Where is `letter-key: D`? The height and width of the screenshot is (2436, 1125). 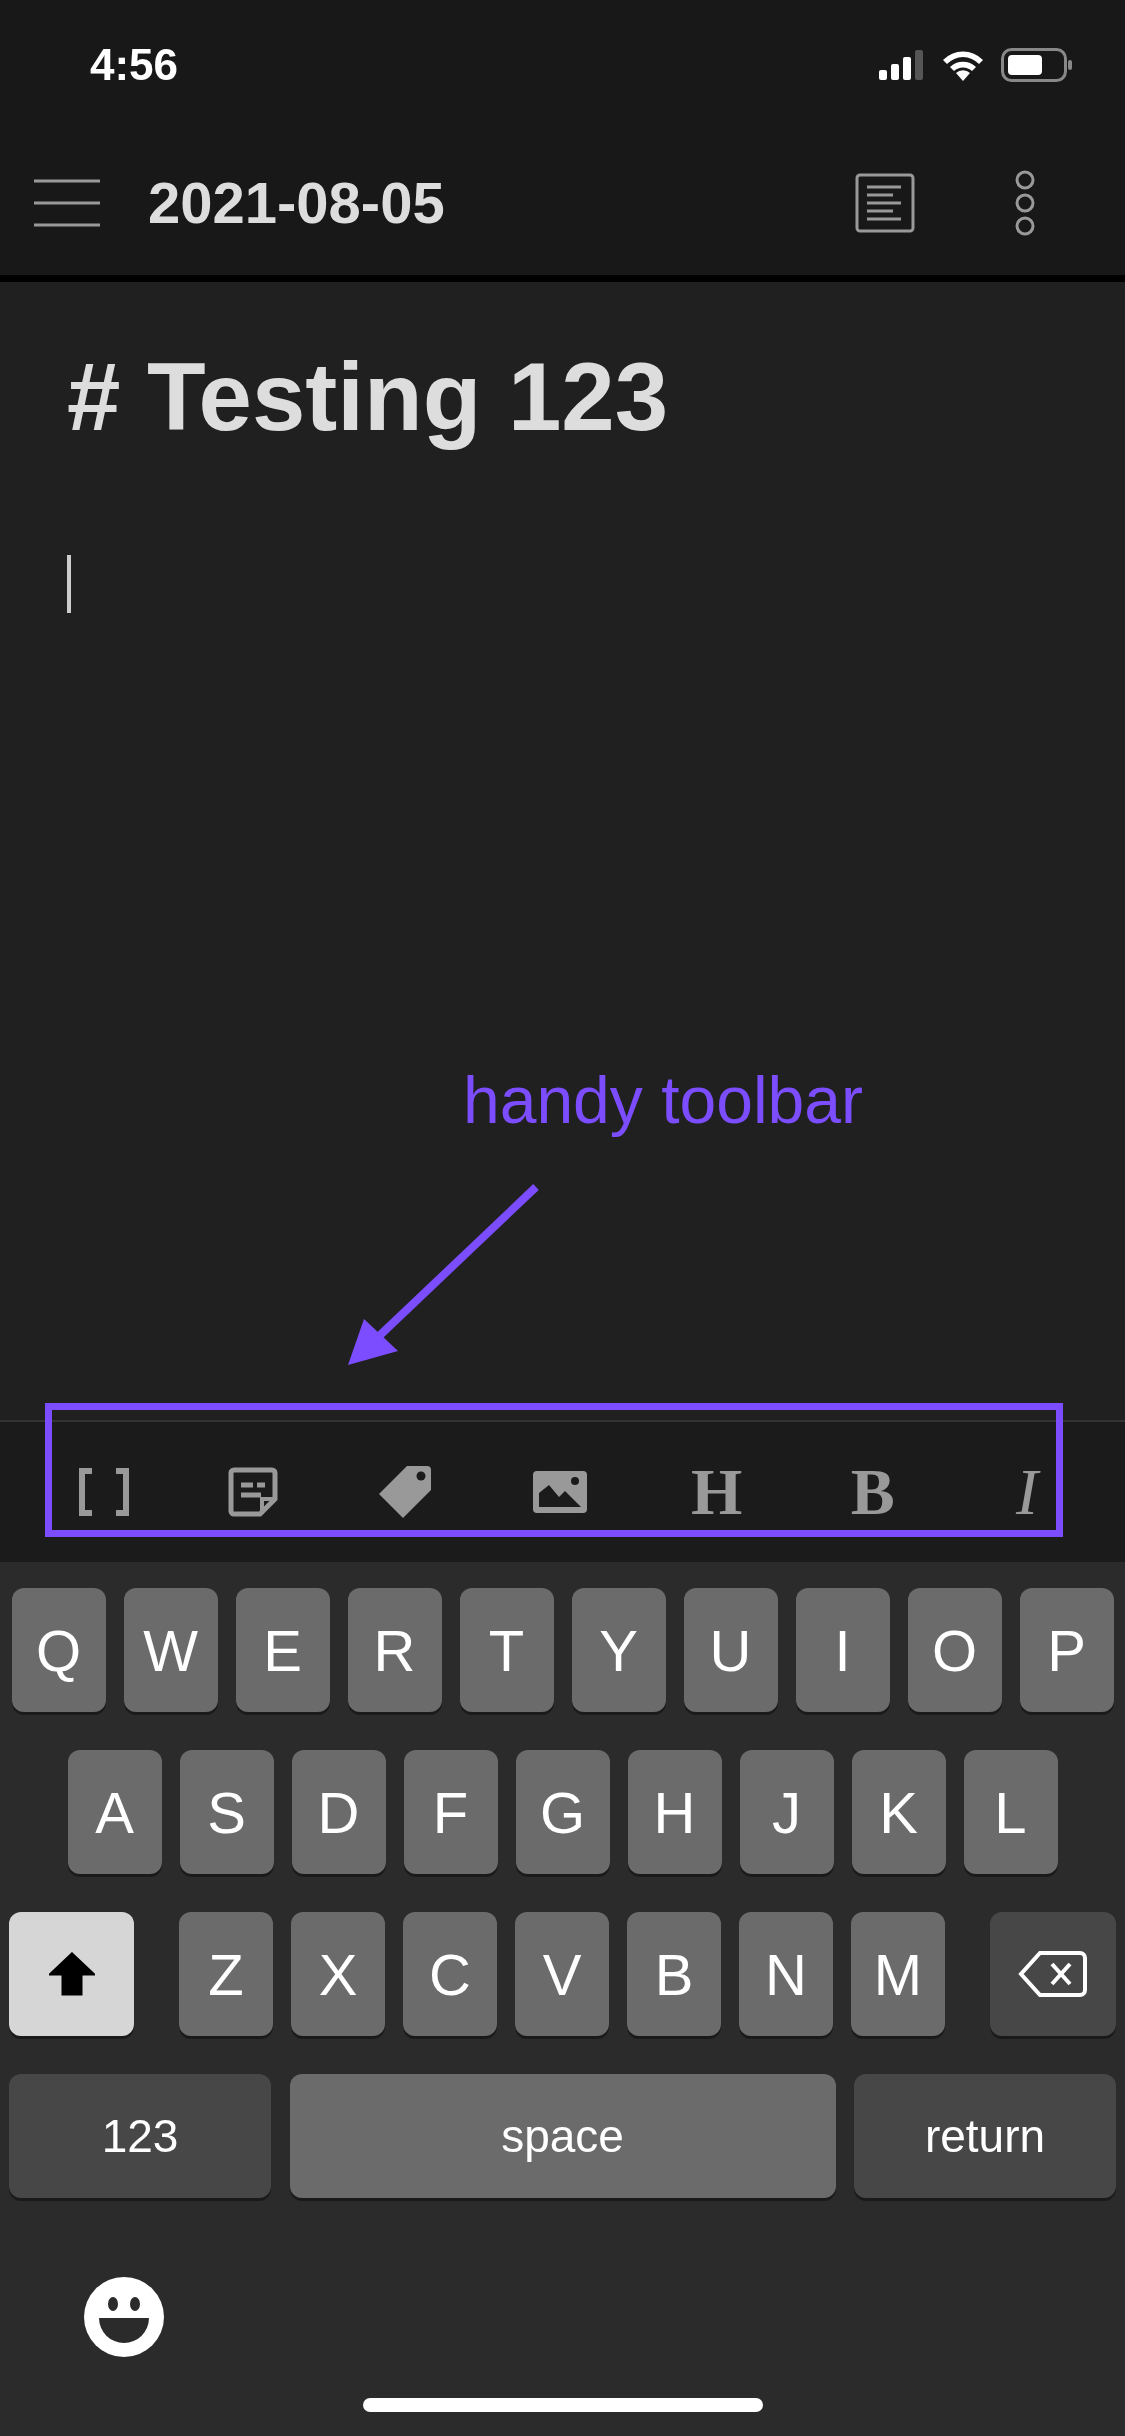
letter-key: D is located at coordinates (338, 1812).